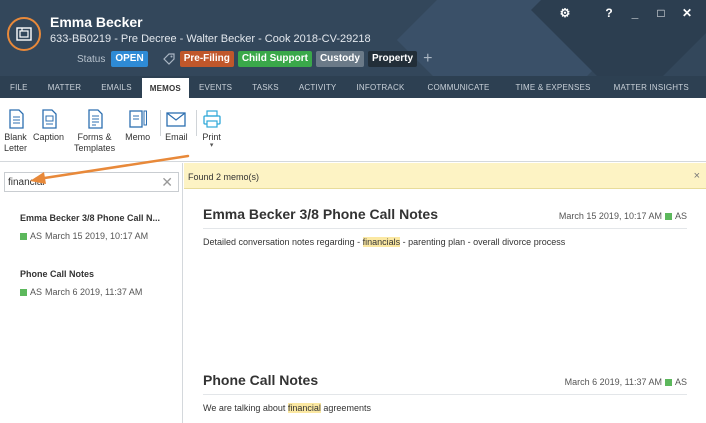 The height and width of the screenshot is (423, 706). I want to click on status-badge: OPEN, so click(129, 59).